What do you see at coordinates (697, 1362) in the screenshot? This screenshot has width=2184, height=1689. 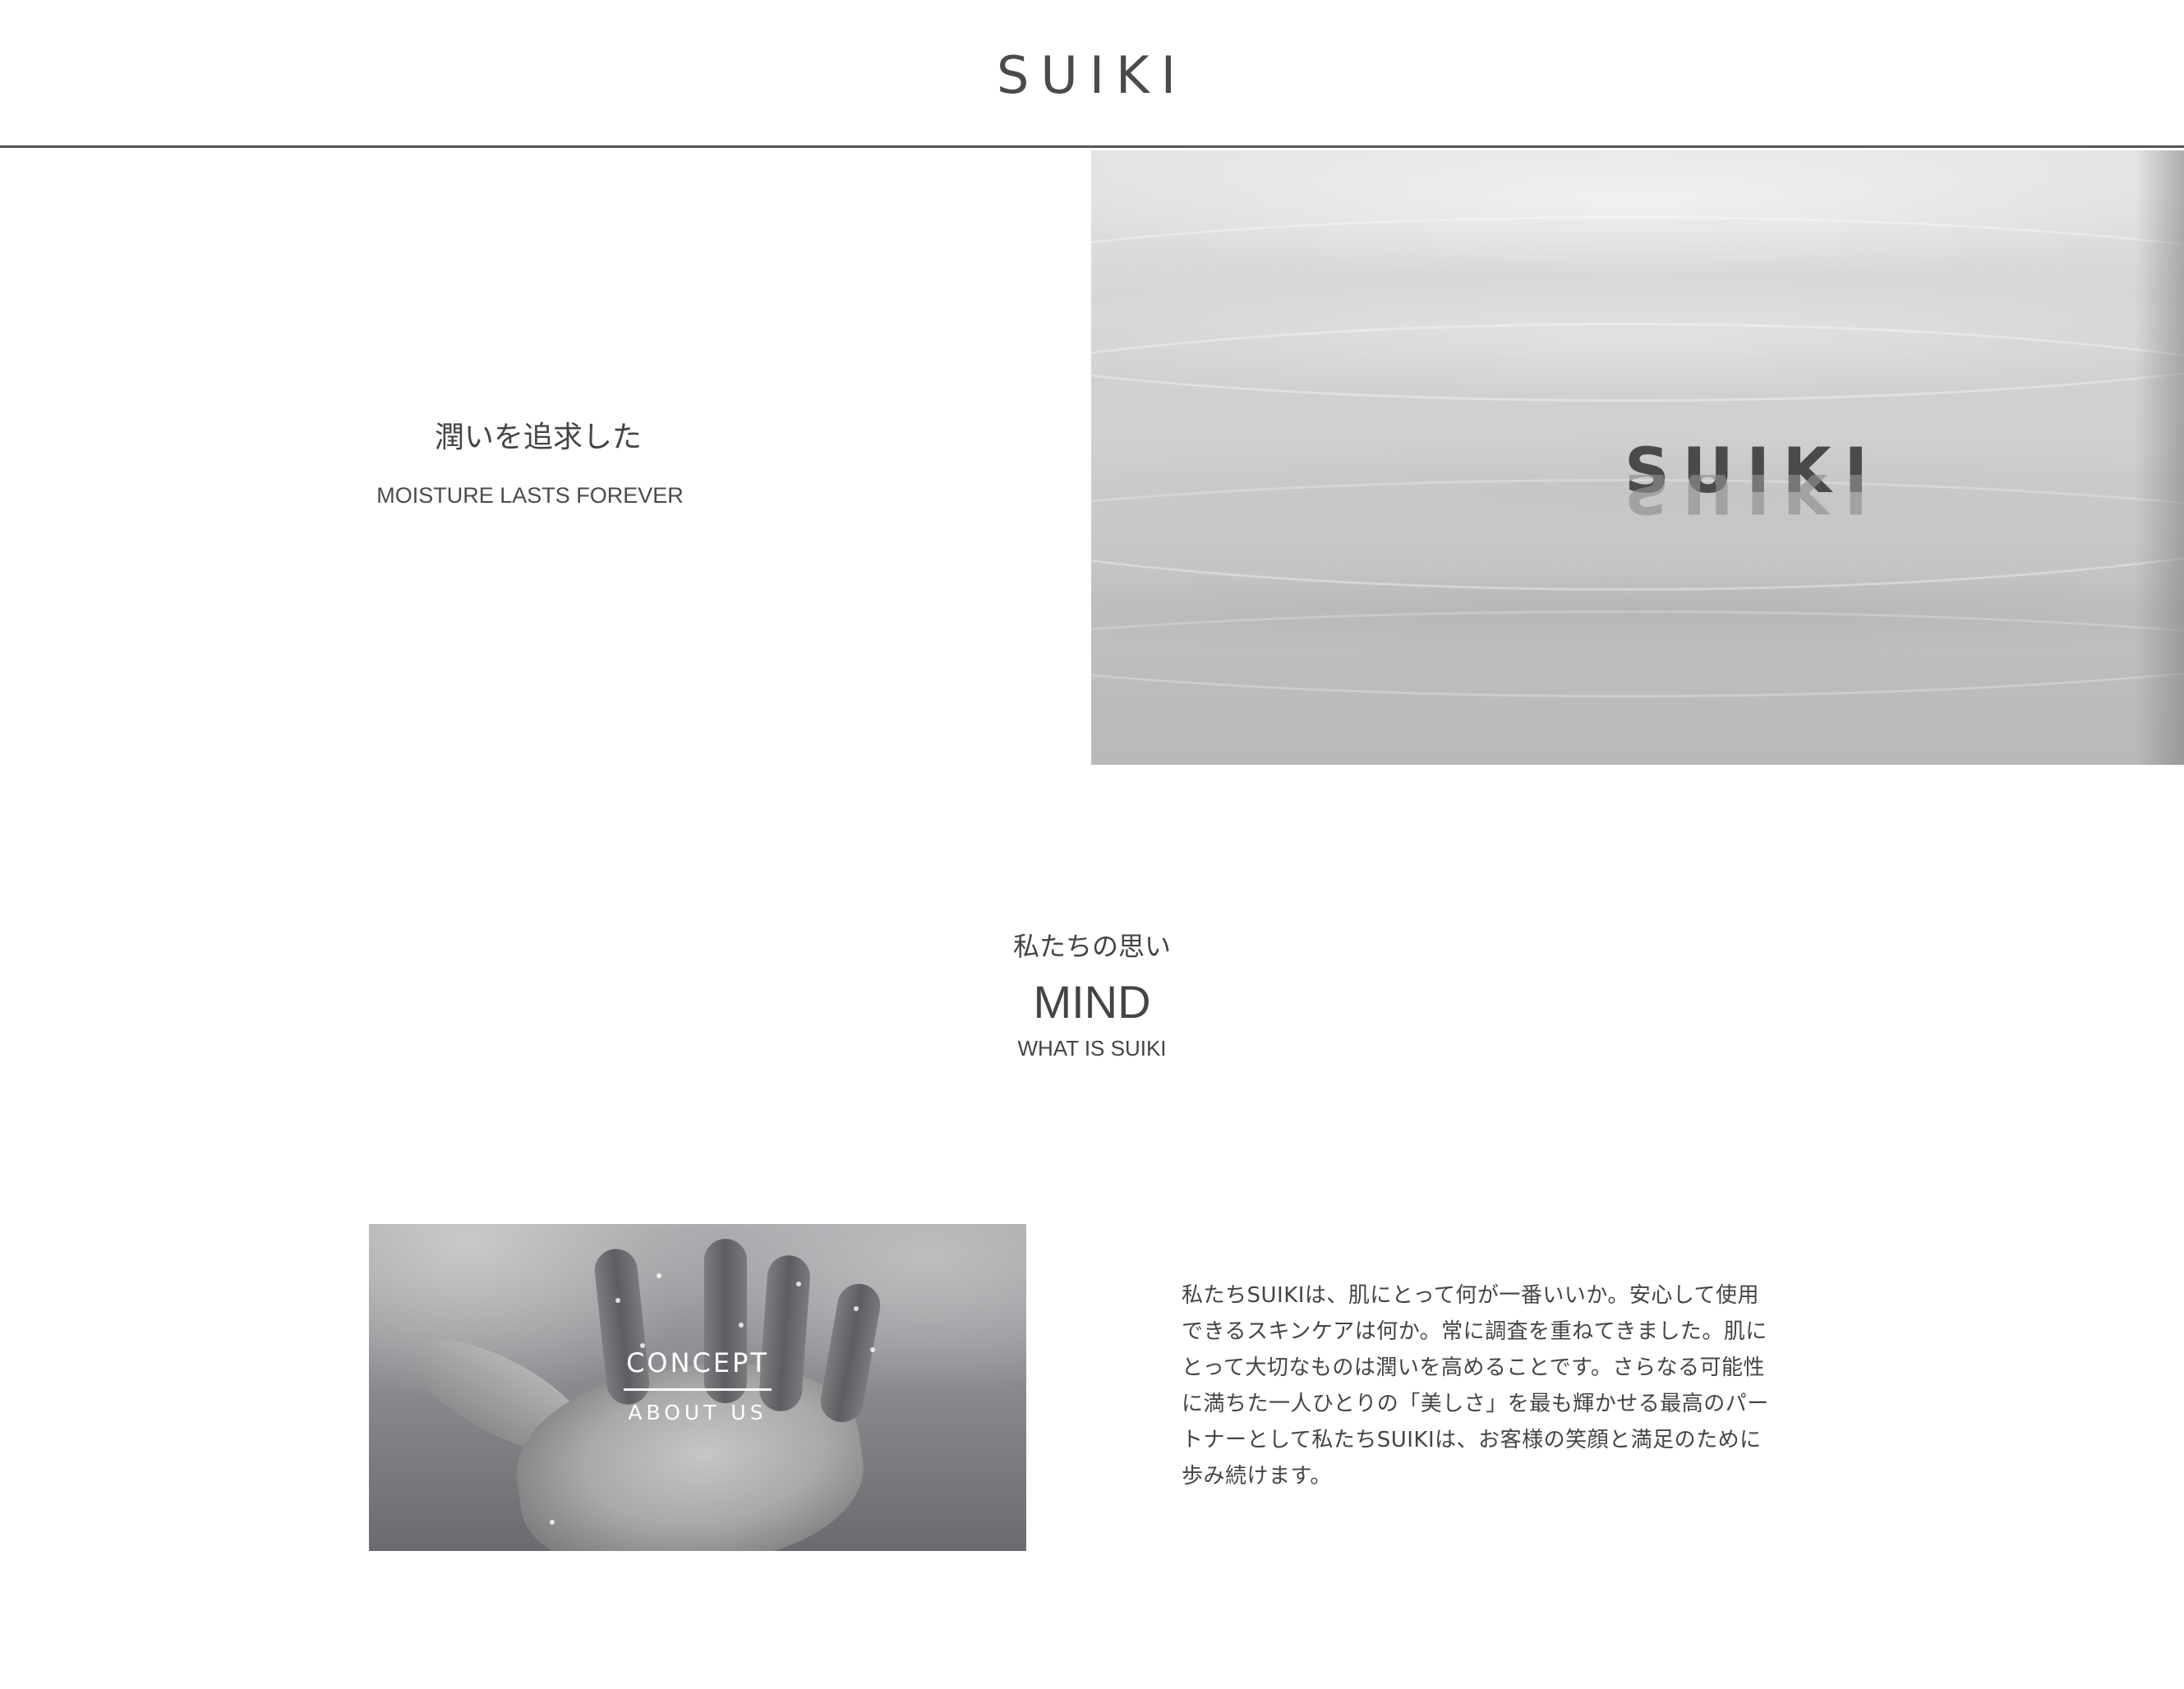 I see `concept-label: CONCEPT` at bounding box center [697, 1362].